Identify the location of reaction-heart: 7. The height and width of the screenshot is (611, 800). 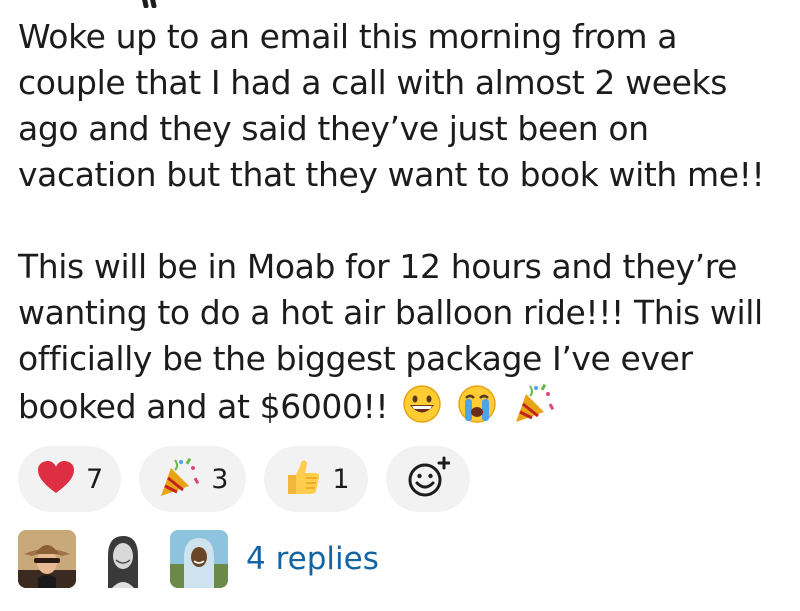
(70, 479).